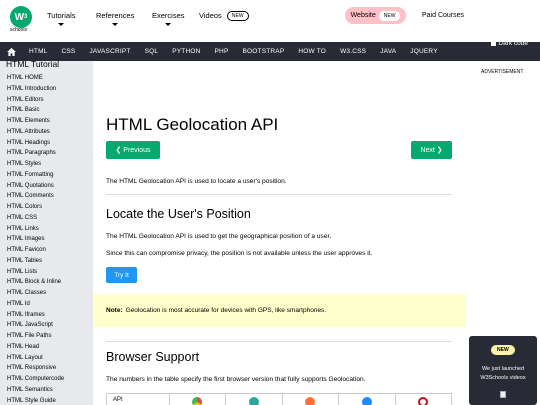 Image resolution: width=540 pixels, height=405 pixels. I want to click on promo-line-1: We just launched, so click(503, 369).